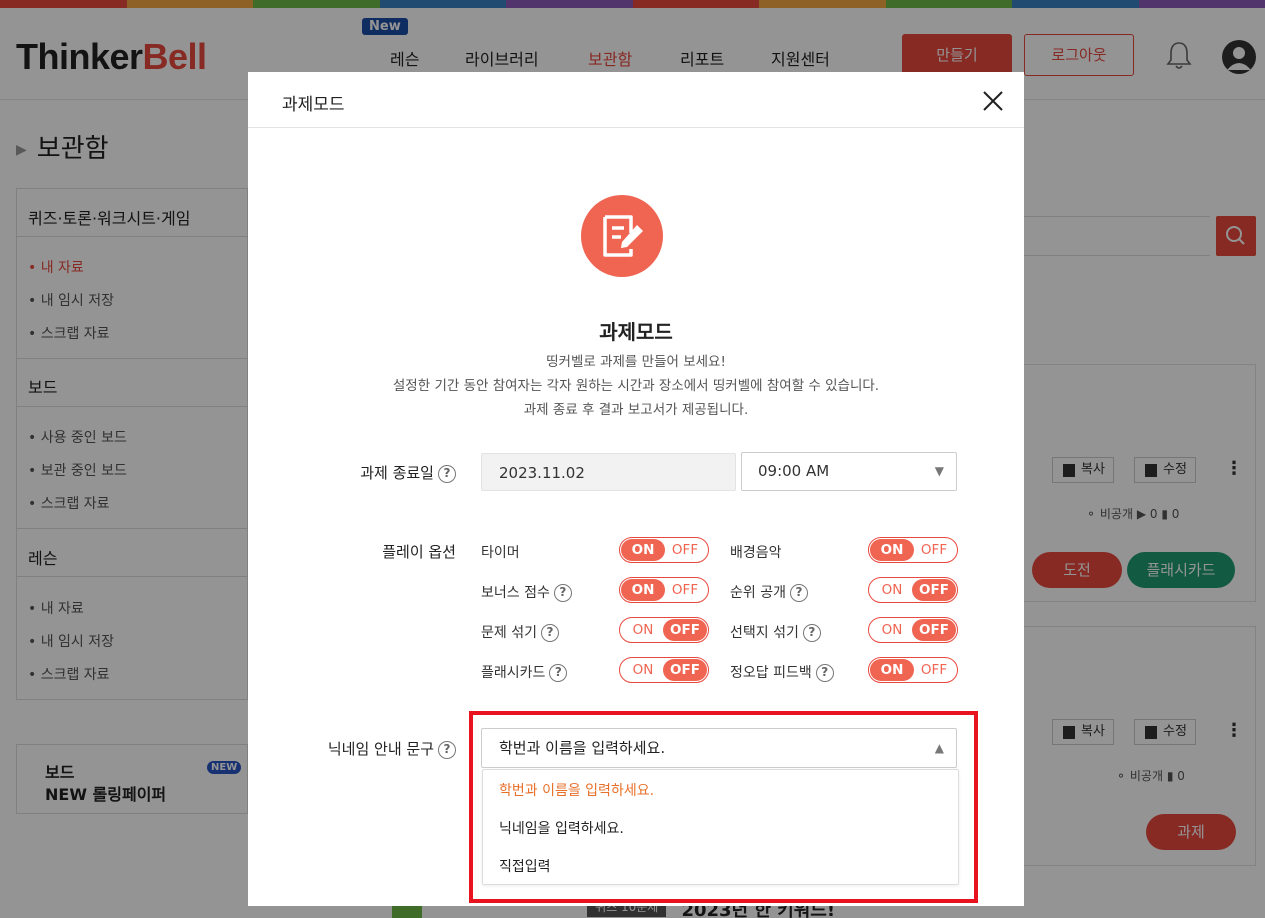  What do you see at coordinates (524, 672) in the screenshot?
I see `play-option-label: 플래시카드?` at bounding box center [524, 672].